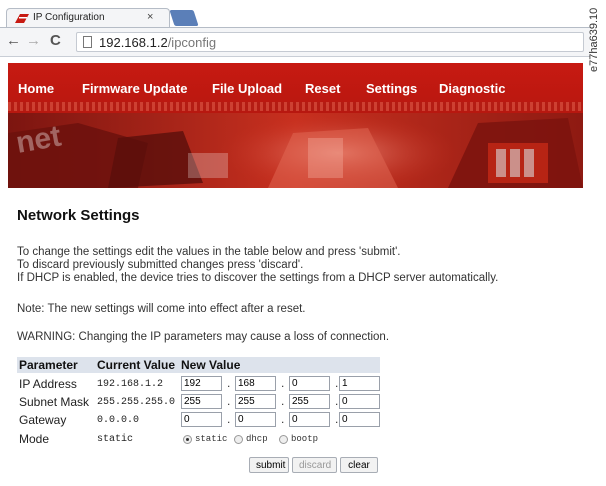 The width and height of the screenshot is (606, 486). What do you see at coordinates (134, 88) in the screenshot?
I see `nav-firmware-update: Firmware Update` at bounding box center [134, 88].